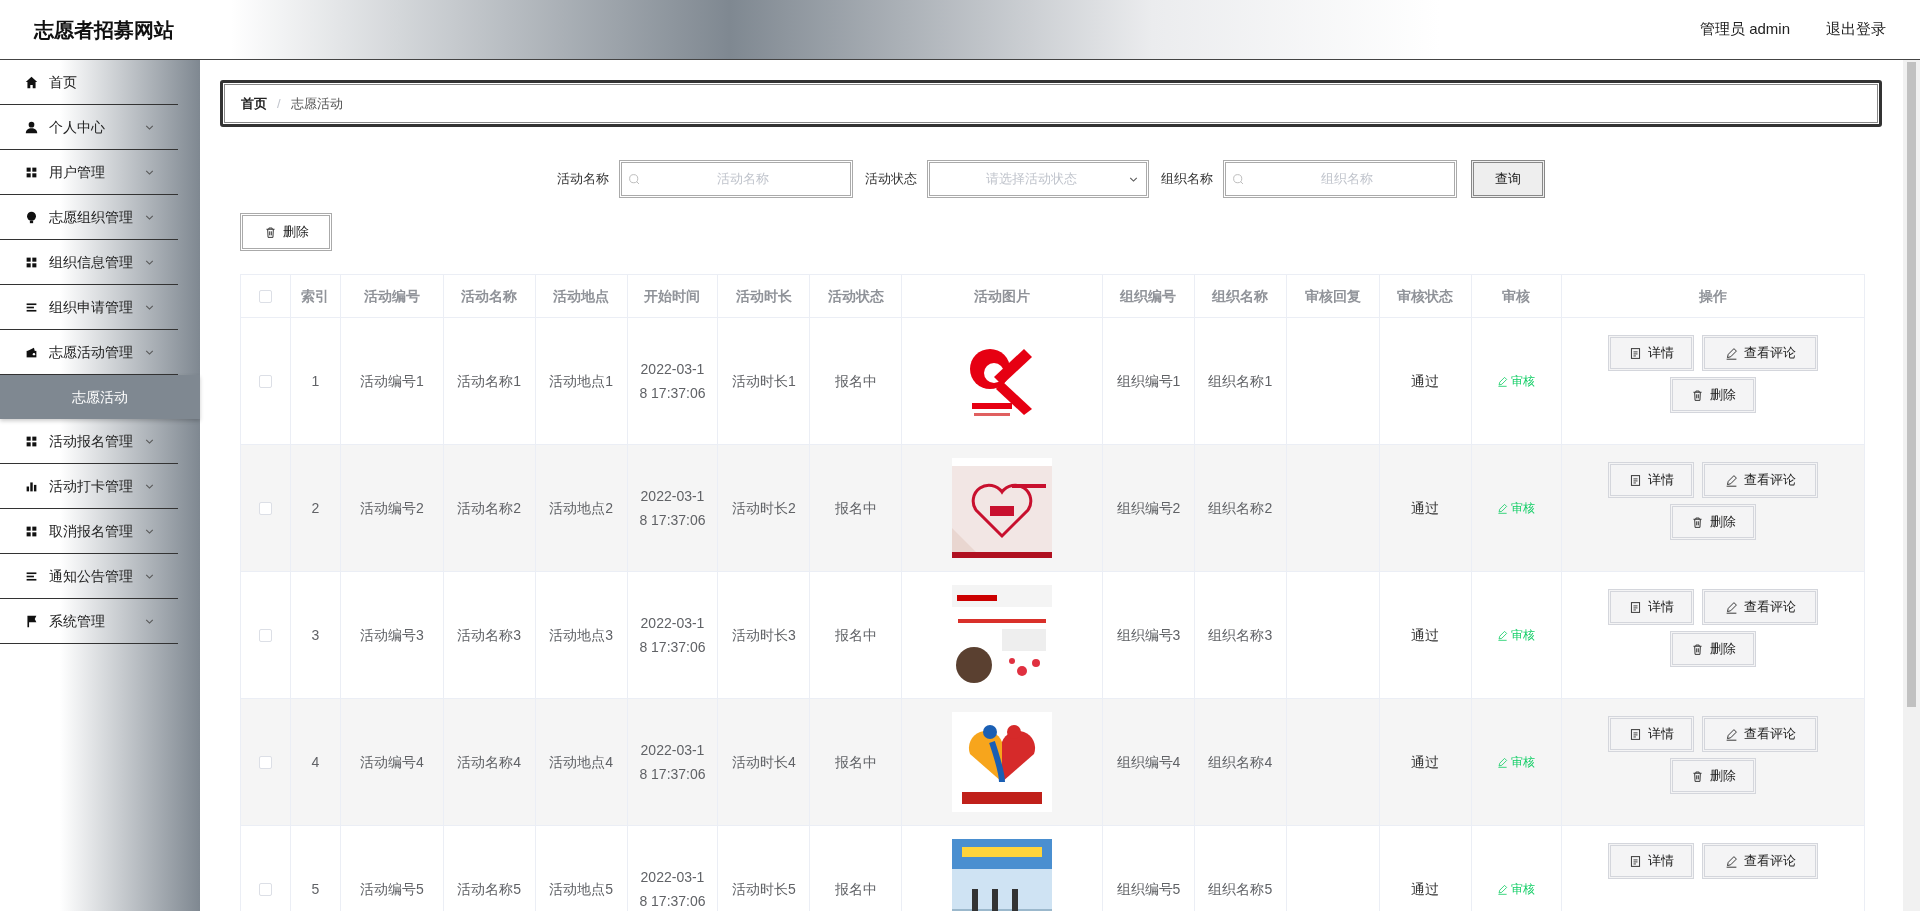  Describe the element at coordinates (100, 397) in the screenshot. I see `sidebar-subitem: 志愿活动` at that location.